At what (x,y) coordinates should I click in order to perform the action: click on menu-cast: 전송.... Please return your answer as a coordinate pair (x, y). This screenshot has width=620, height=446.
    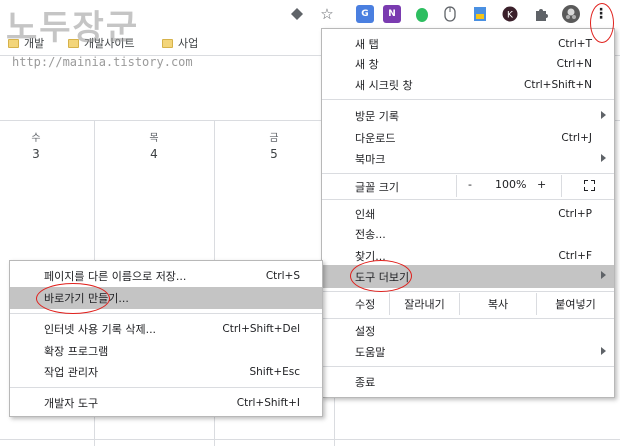
    Looking at the image, I should click on (468, 234).